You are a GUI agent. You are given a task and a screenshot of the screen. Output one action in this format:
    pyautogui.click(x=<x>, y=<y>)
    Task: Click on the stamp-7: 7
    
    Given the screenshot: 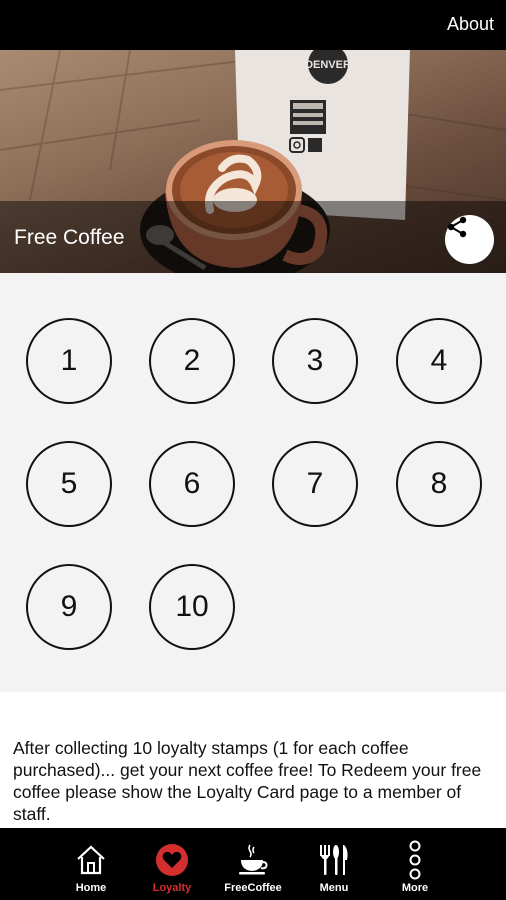 What is the action you would take?
    pyautogui.click(x=315, y=484)
    